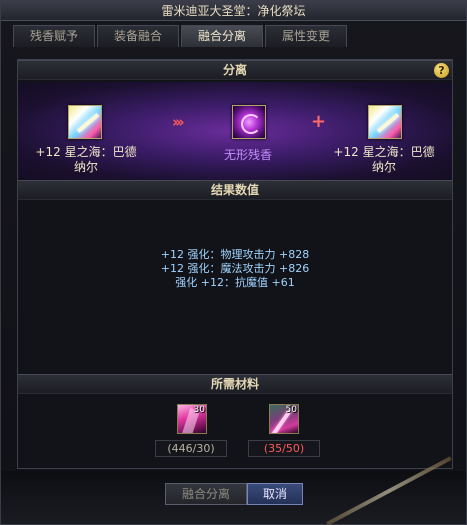  I want to click on separation-header-label: 分离, so click(234, 70).